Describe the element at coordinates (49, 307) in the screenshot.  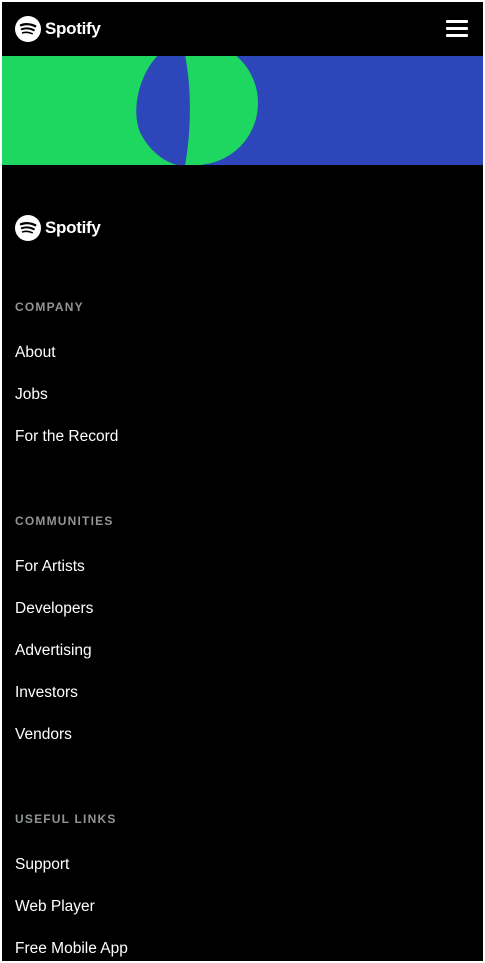
I see `section-heading: COMPANY` at that location.